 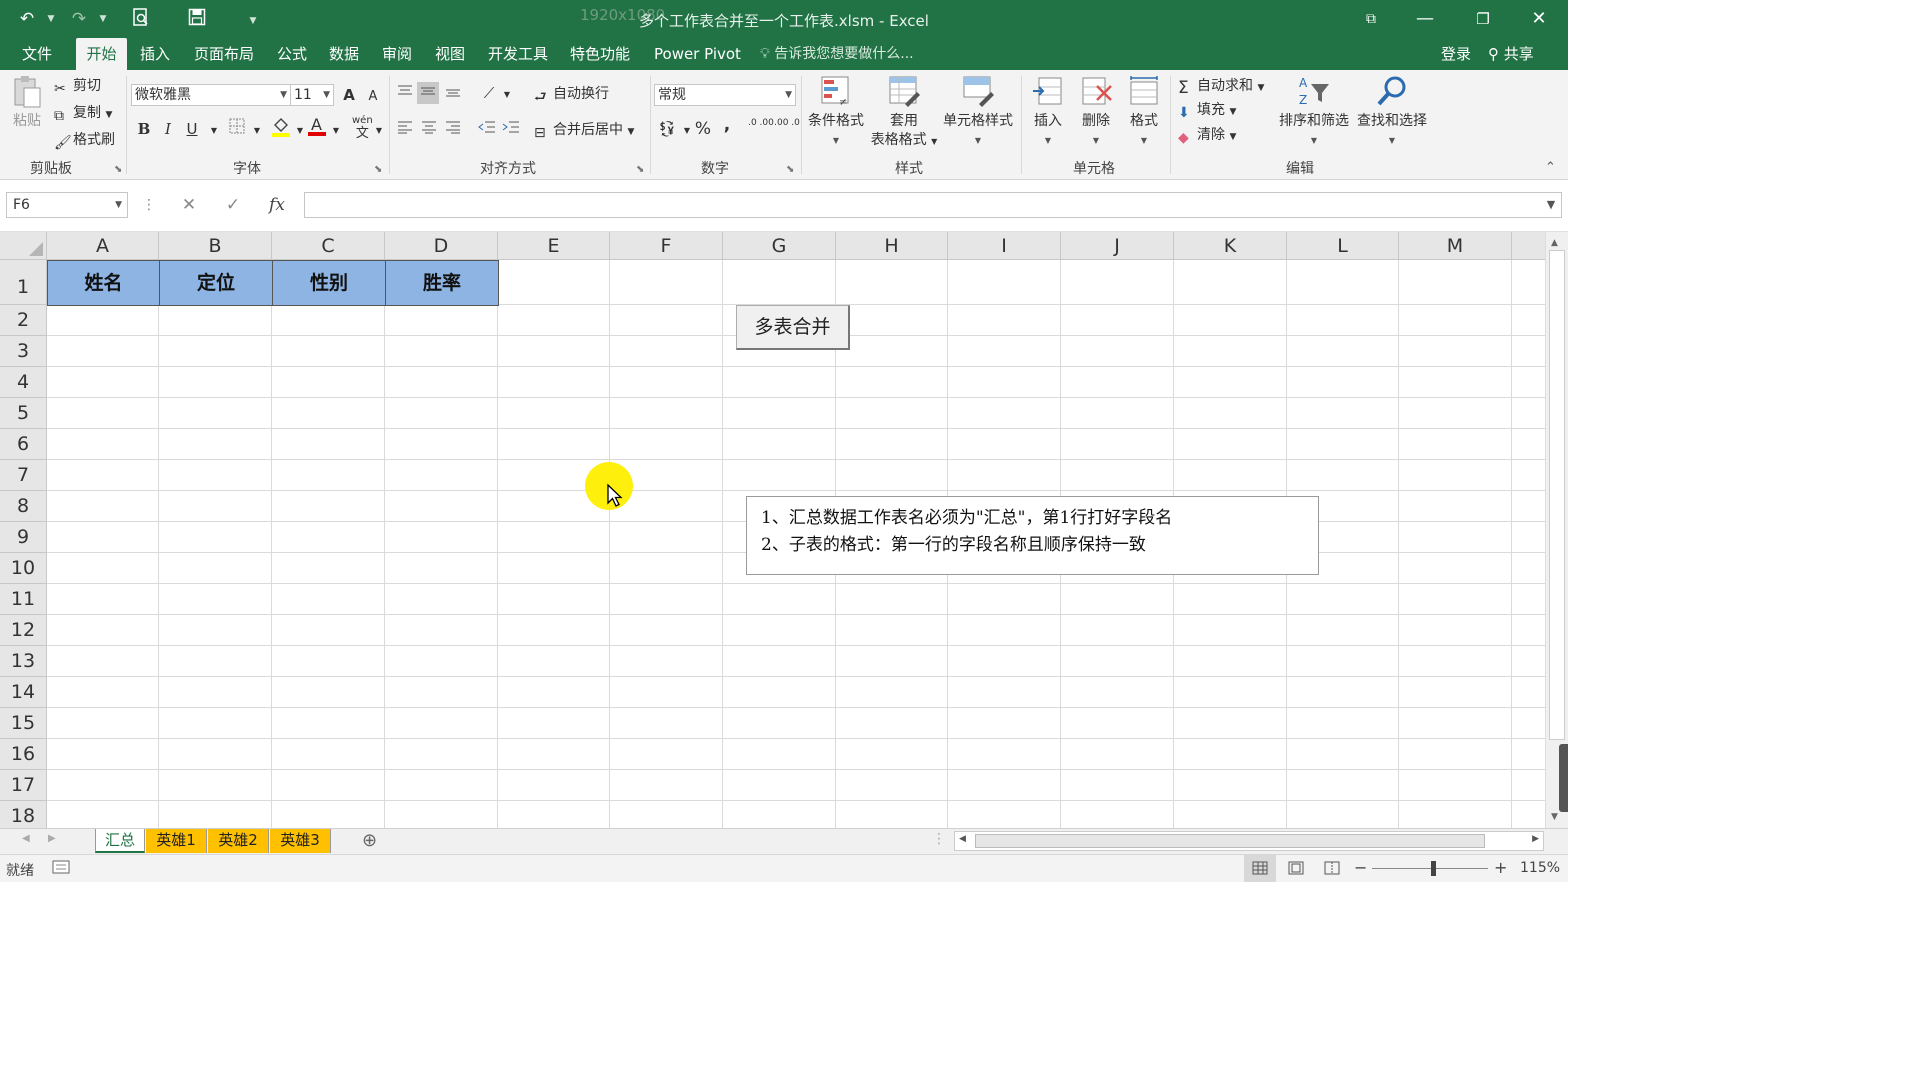 I want to click on column-header: M, so click(x=1455, y=246).